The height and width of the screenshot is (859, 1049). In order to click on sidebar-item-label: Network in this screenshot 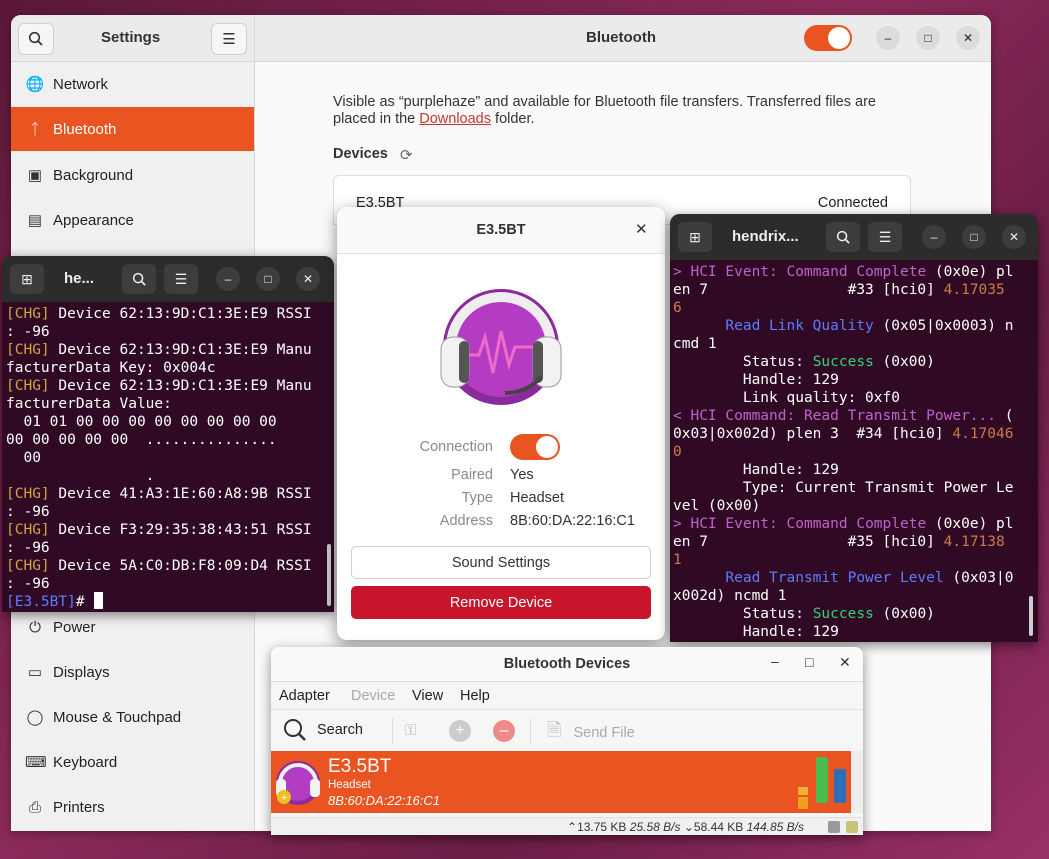, I will do `click(81, 84)`.